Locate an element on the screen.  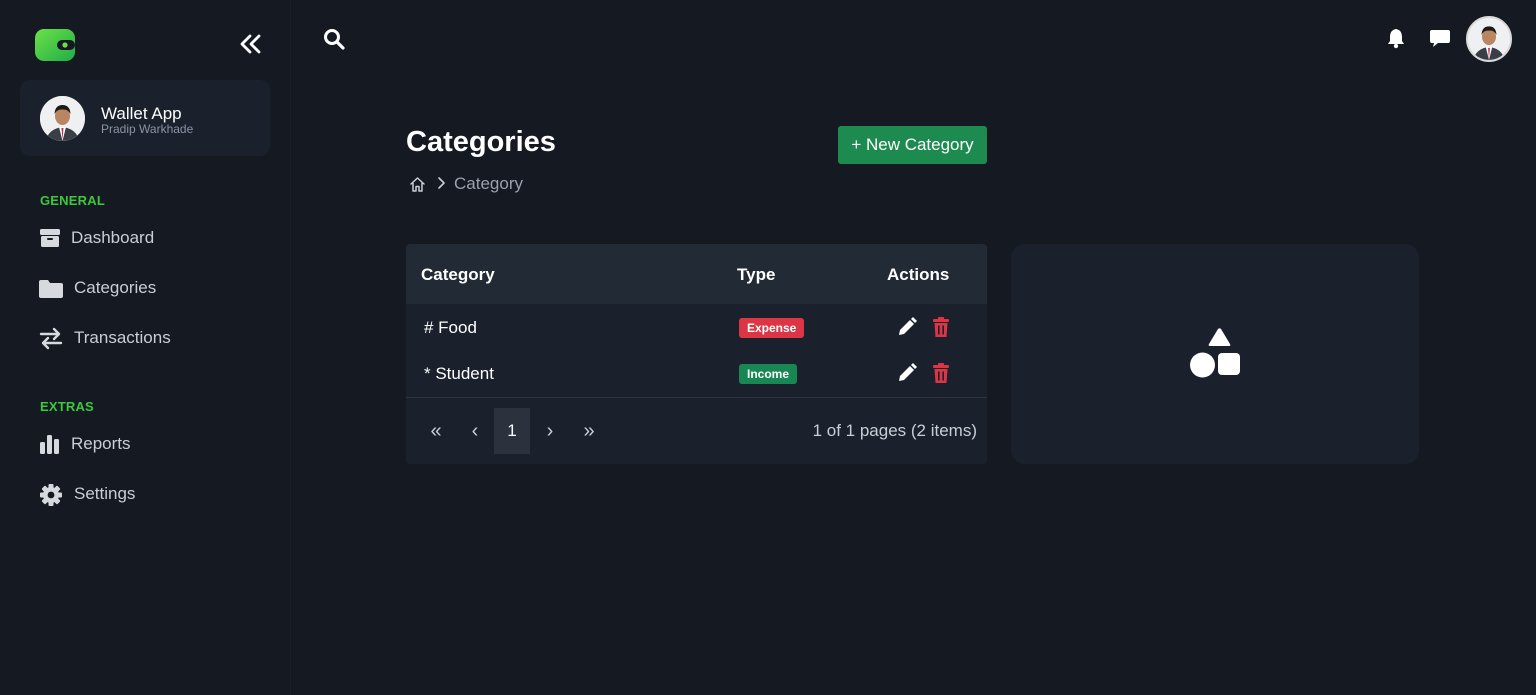
collapse-sidebar-icon is located at coordinates (250, 44).